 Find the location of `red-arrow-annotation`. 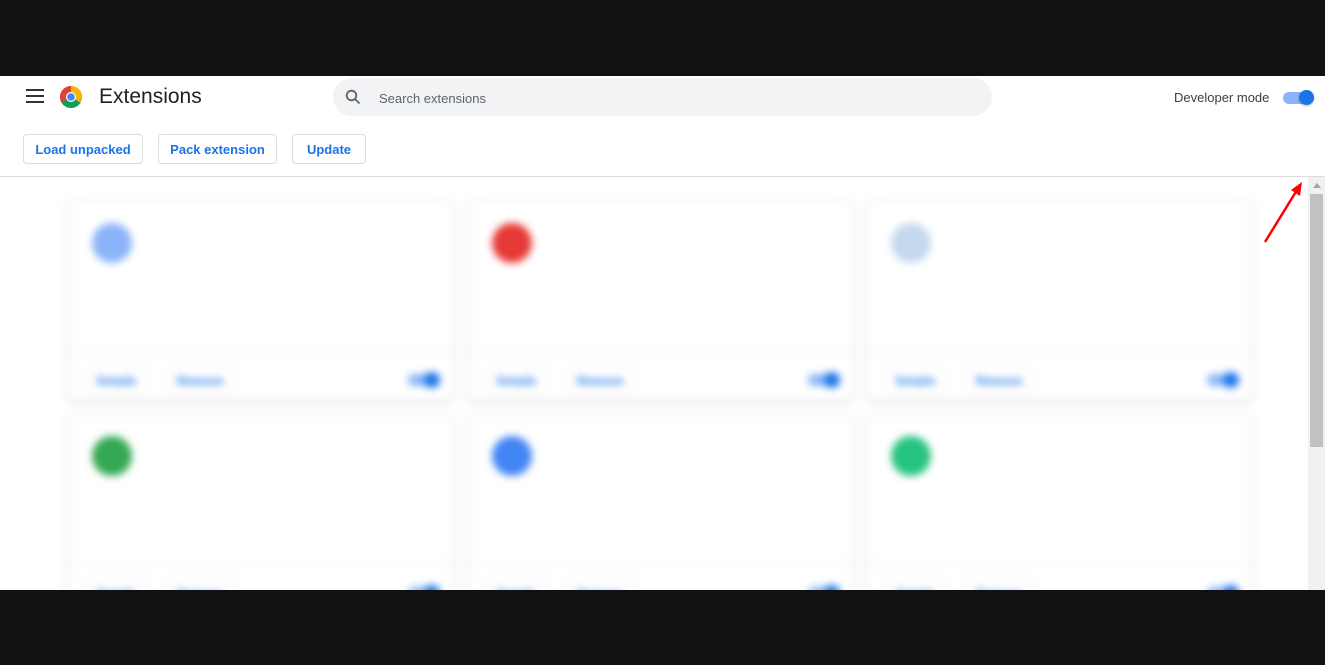

red-arrow-annotation is located at coordinates (1282, 212).